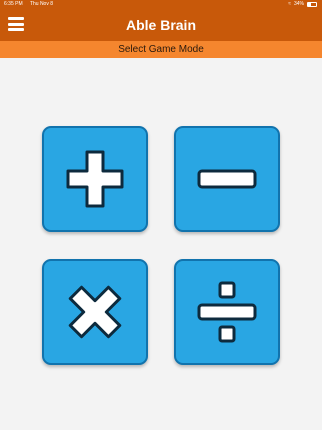 Image resolution: width=322 pixels, height=430 pixels. I want to click on division-mode-button, so click(227, 312).